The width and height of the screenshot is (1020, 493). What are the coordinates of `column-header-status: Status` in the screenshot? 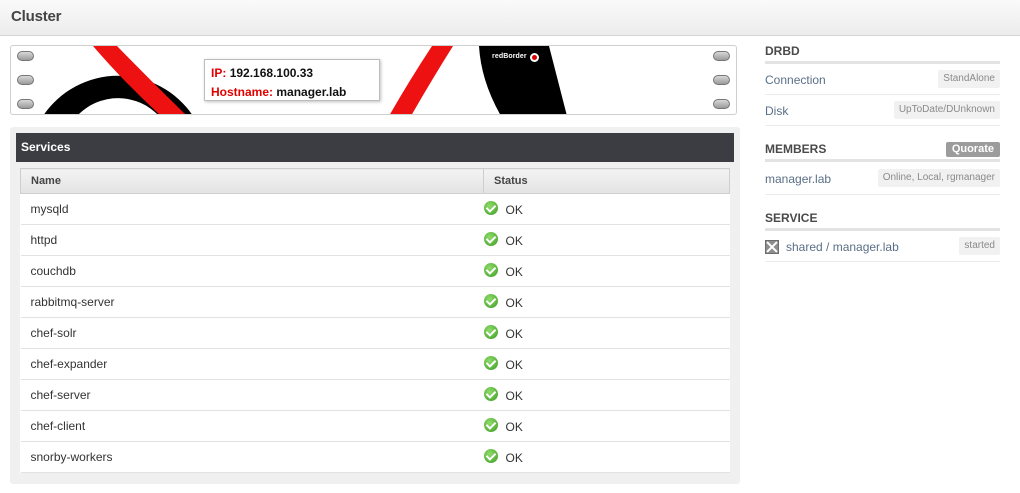 It's located at (606, 181).